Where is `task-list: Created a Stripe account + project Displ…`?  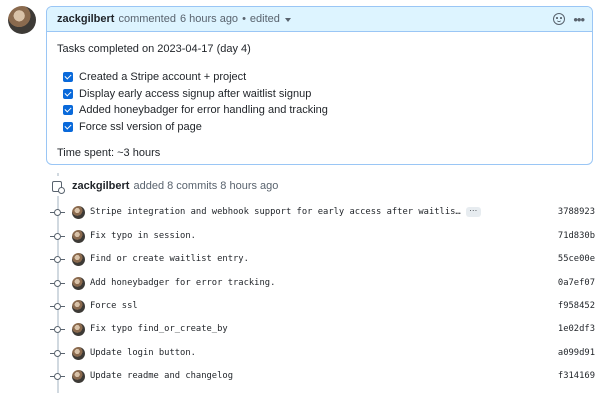
task-list: Created a Stripe account + project Displ… is located at coordinates (319, 102).